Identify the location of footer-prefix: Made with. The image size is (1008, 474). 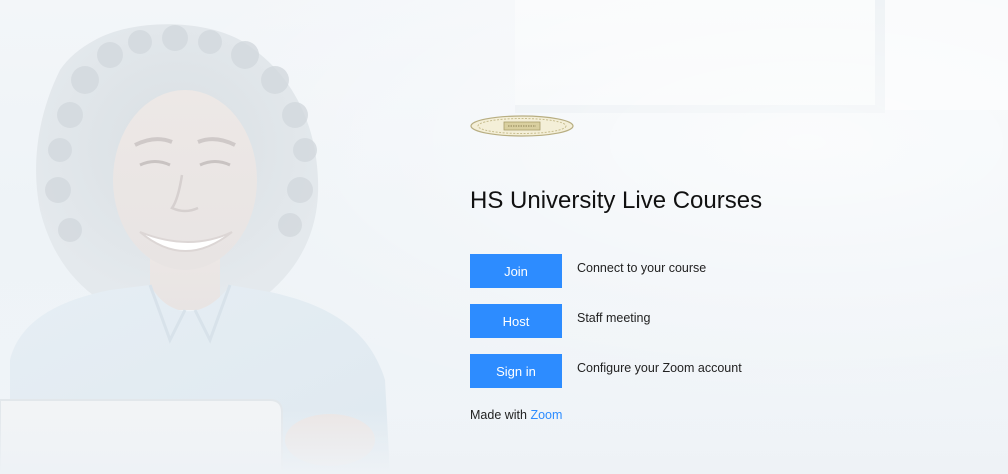
(498, 415).